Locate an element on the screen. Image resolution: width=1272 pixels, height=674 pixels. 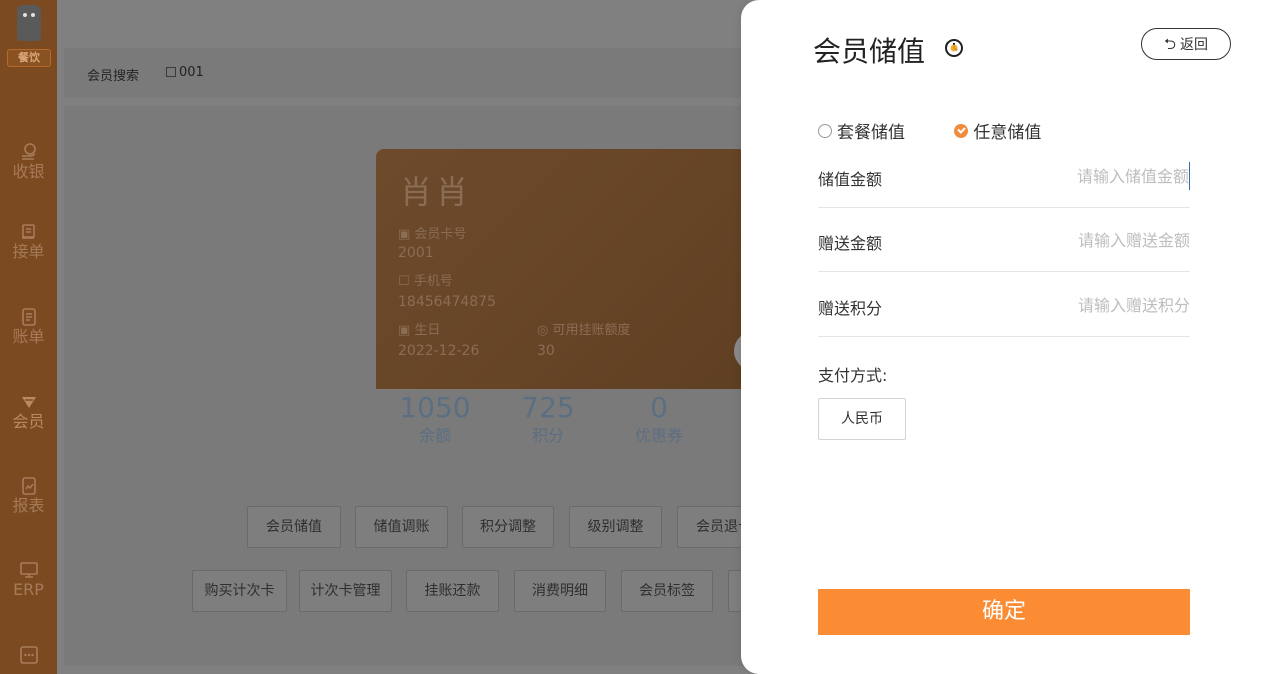
field-label: 赠送金额 is located at coordinates (850, 243).